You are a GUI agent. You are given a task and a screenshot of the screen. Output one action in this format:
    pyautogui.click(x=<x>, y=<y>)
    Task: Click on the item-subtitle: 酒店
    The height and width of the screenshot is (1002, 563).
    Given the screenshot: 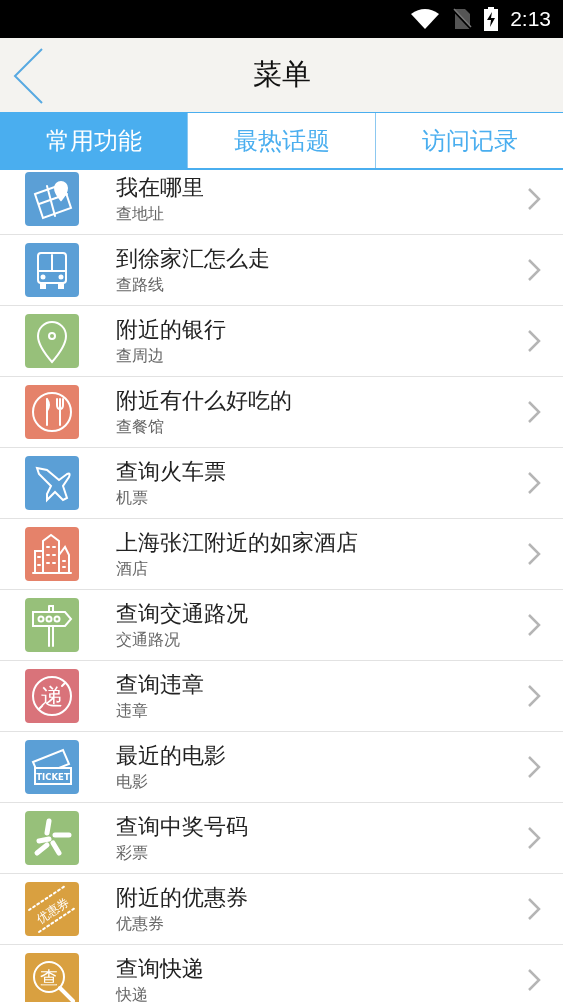 What is the action you would take?
    pyautogui.click(x=132, y=569)
    